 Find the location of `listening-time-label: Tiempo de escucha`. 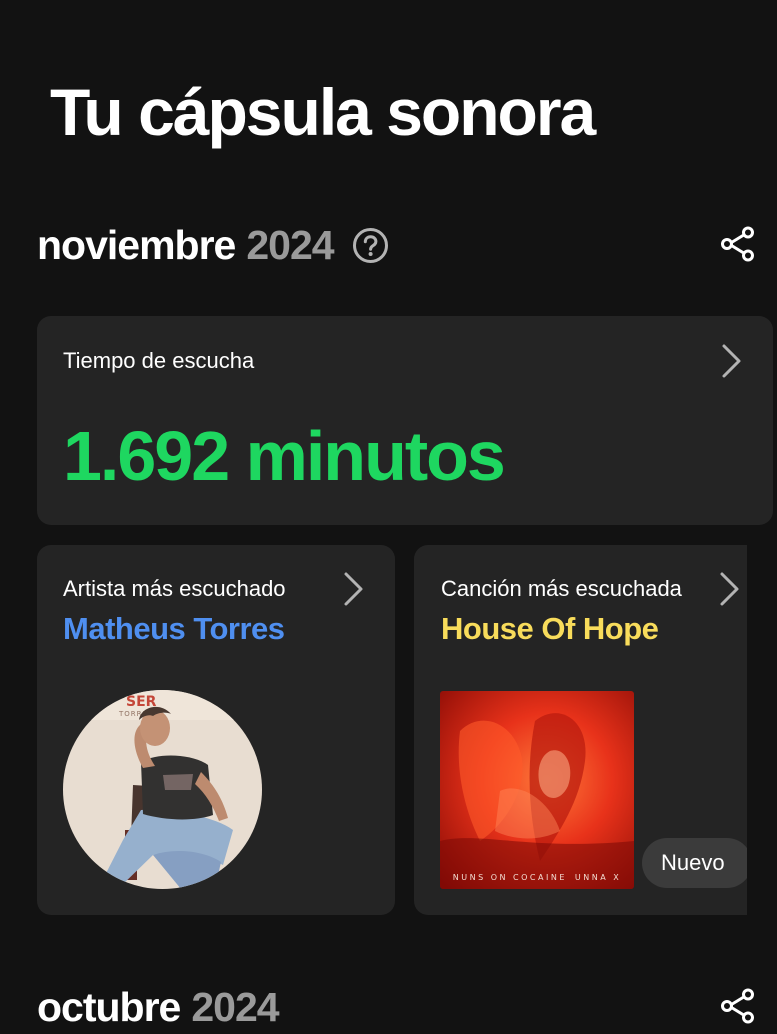

listening-time-label: Tiempo de escucha is located at coordinates (159, 360).